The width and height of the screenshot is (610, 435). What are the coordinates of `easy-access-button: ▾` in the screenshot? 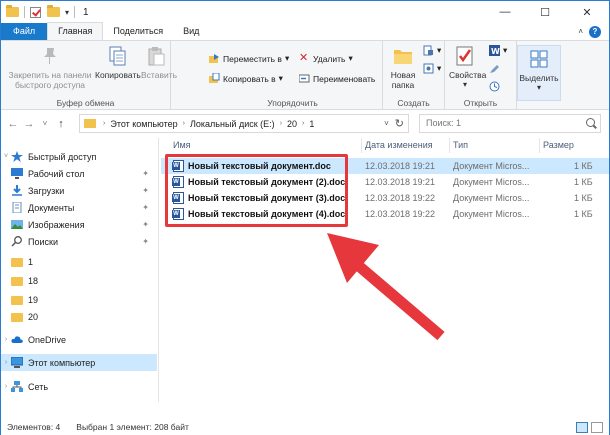 It's located at (432, 68).